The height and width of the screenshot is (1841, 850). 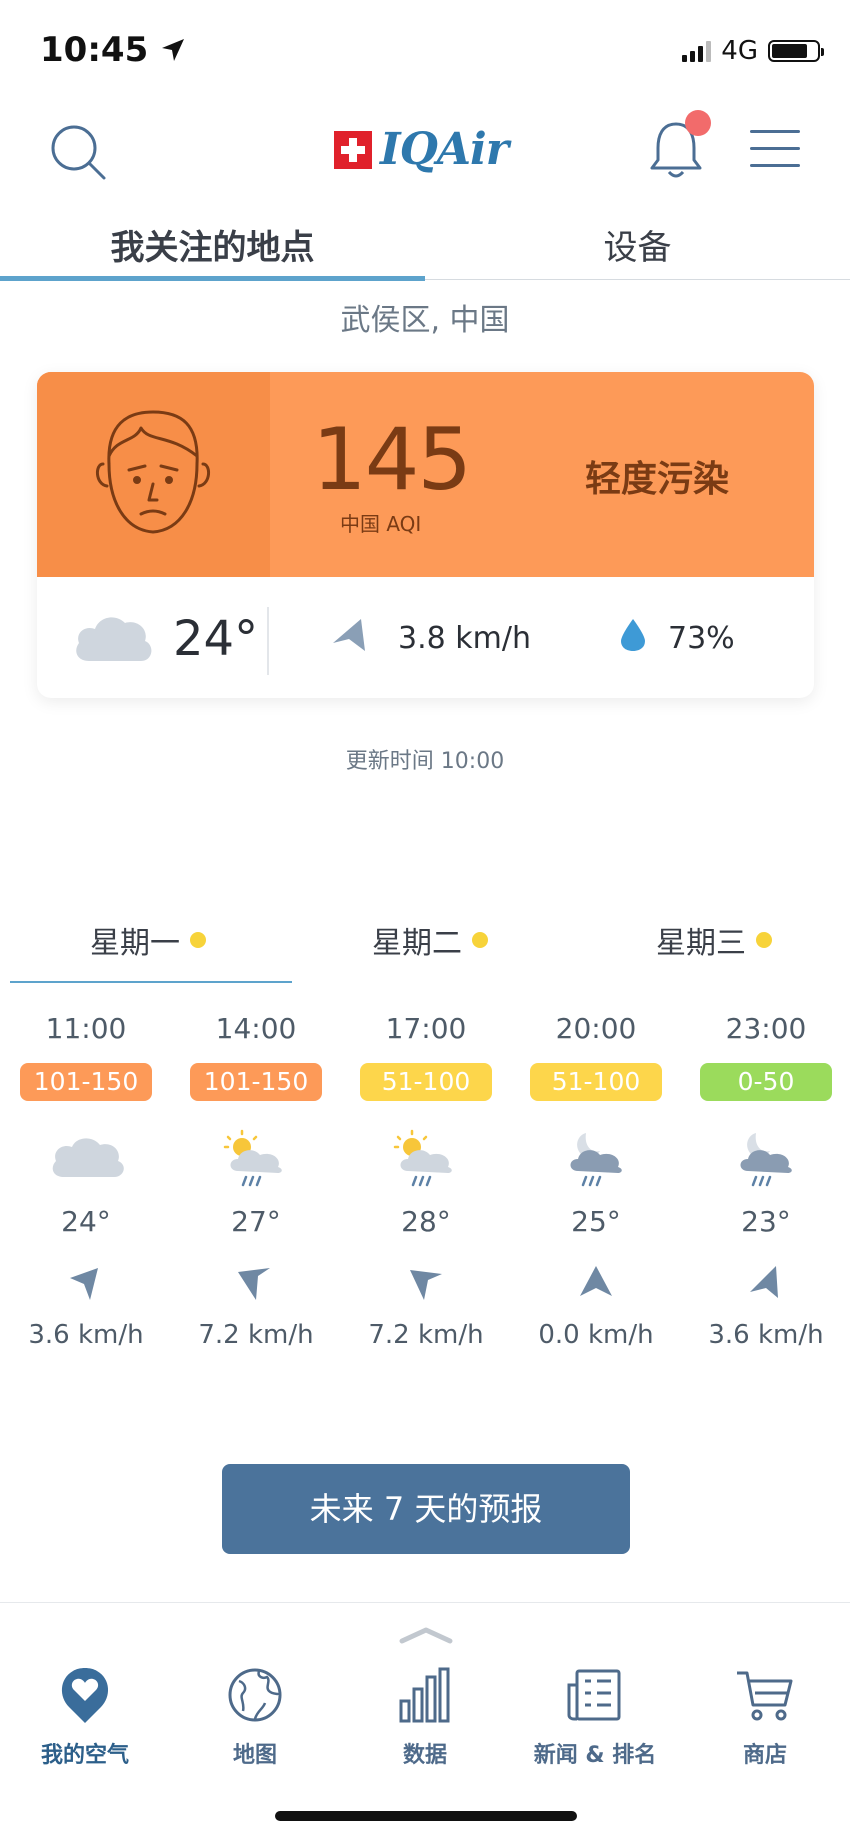 I want to click on chevron-up-icon, so click(x=426, y=1635).